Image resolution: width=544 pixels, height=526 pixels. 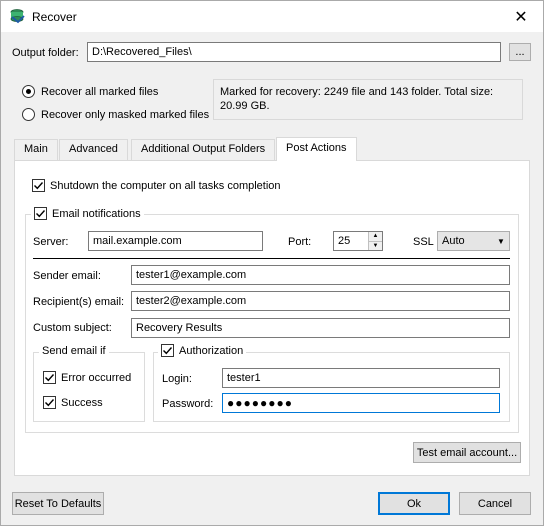 I want to click on error-occurred-checkbox, so click(x=49, y=377).